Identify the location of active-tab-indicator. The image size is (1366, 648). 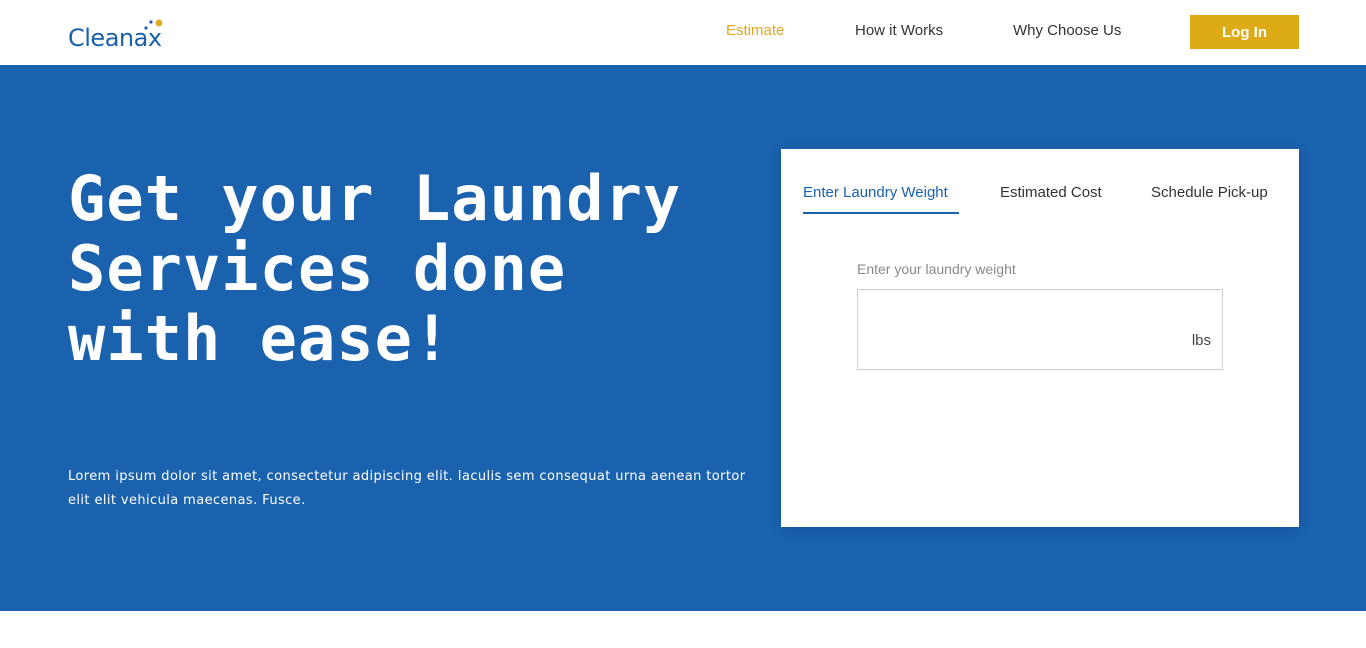
(881, 213).